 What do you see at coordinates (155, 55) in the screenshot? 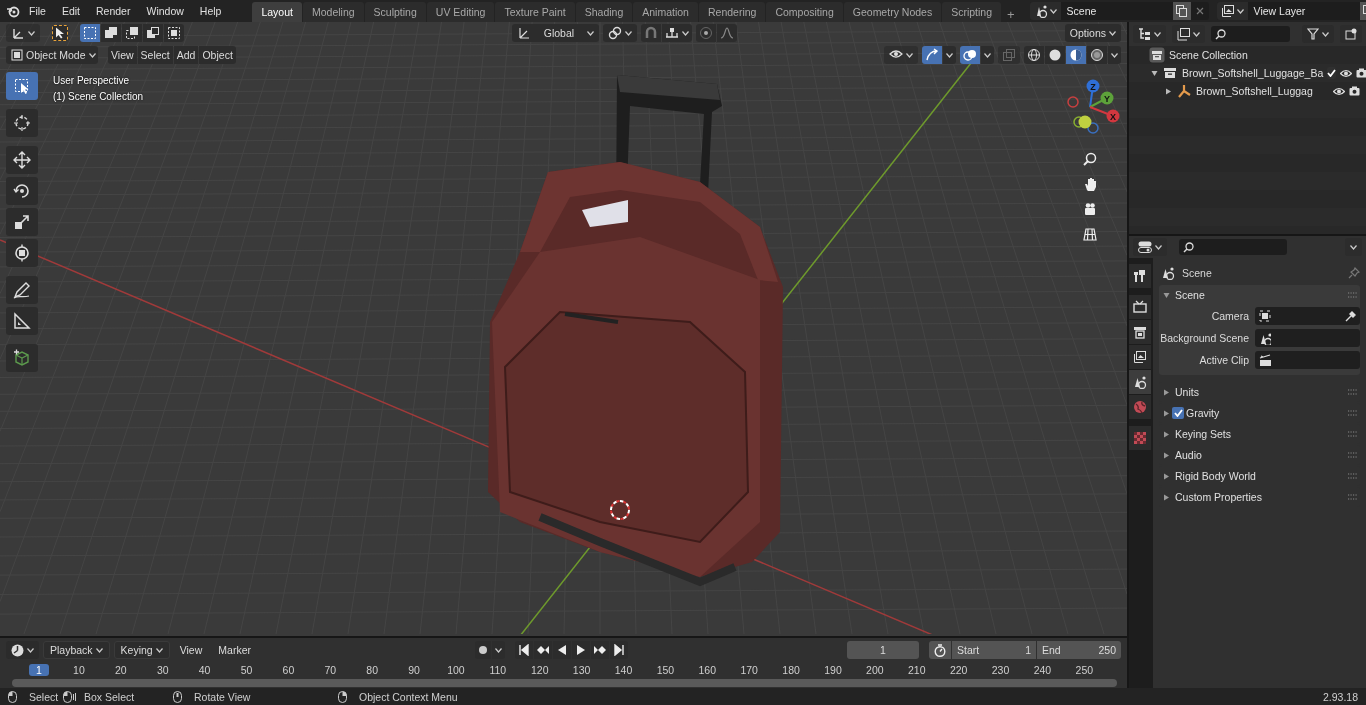
I see `menu-item: Select` at bounding box center [155, 55].